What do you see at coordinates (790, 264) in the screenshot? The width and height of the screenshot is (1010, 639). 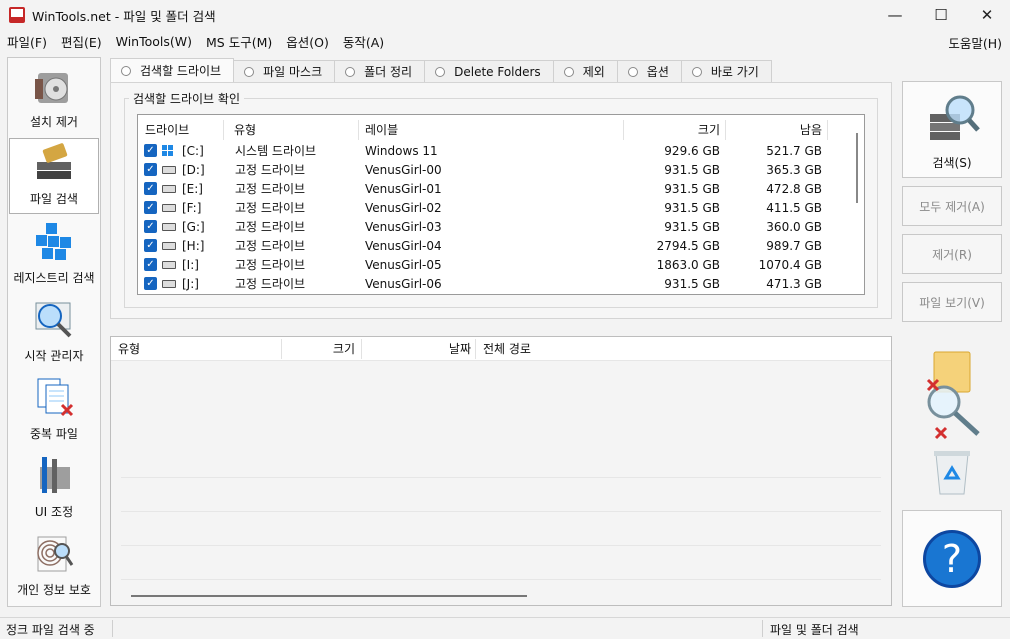 I see `drive-free: 1070.4 GB` at bounding box center [790, 264].